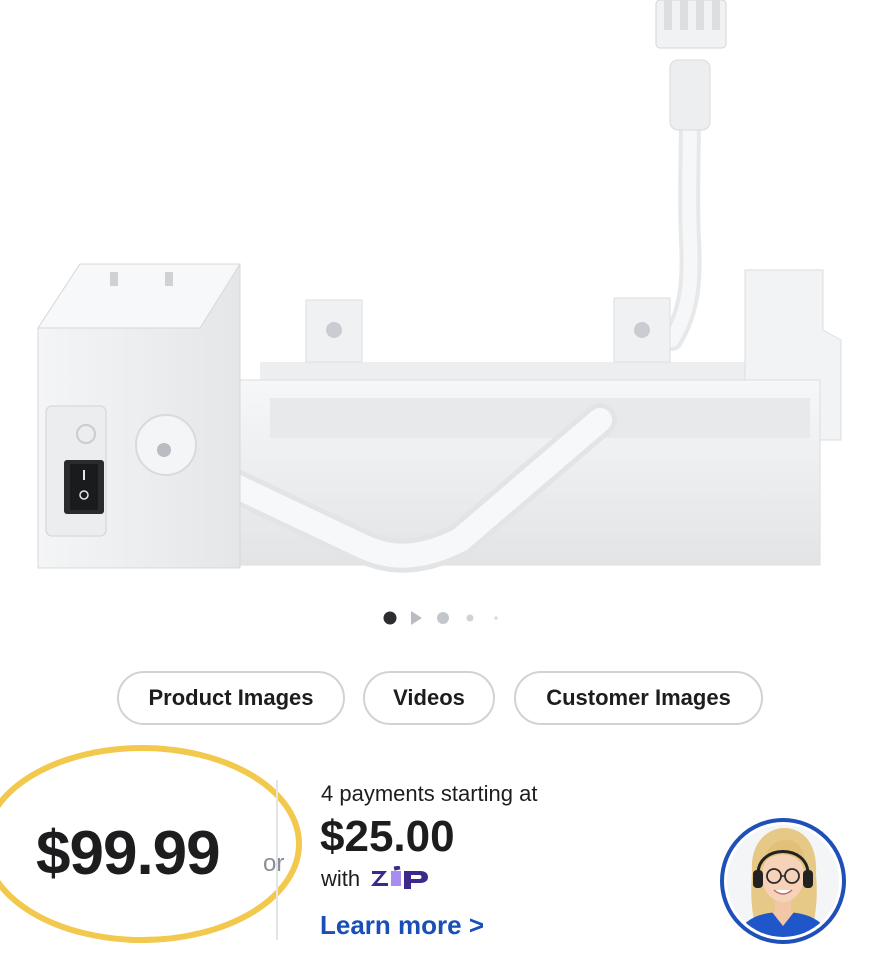  What do you see at coordinates (429, 698) in the screenshot?
I see `tab-videos: Videos` at bounding box center [429, 698].